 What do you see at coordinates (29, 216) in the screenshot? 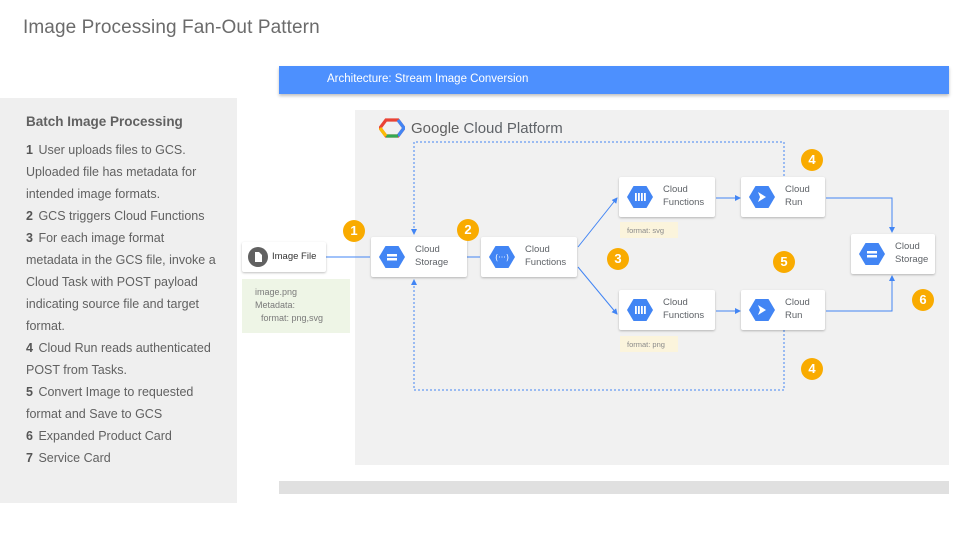
I see `step-number: 2` at bounding box center [29, 216].